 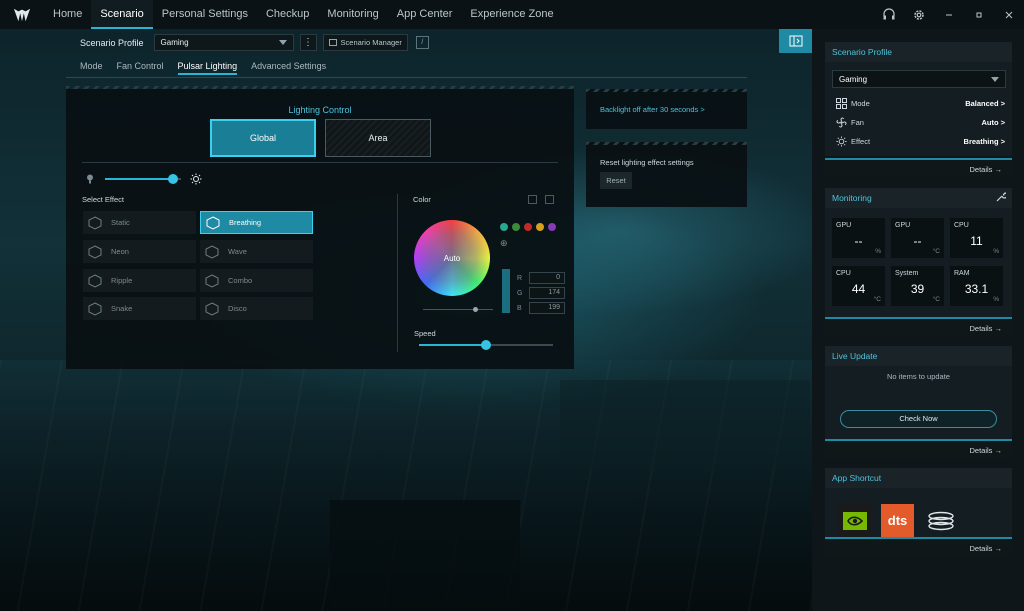 I want to click on nav-monitoring: Monitoring, so click(x=352, y=14).